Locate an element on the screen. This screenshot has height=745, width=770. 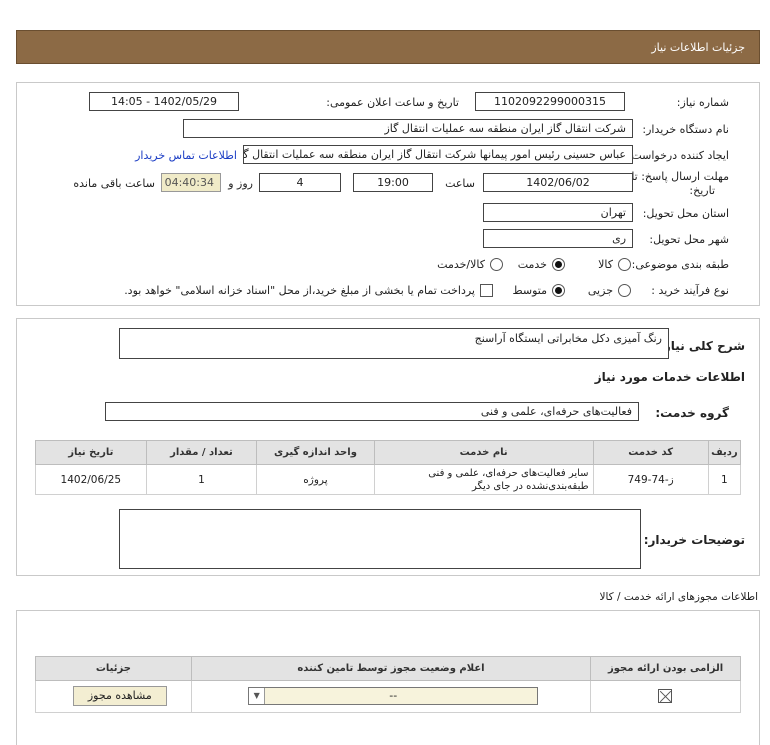
cell-date: 1402/06/25 is located at coordinates (91, 479).